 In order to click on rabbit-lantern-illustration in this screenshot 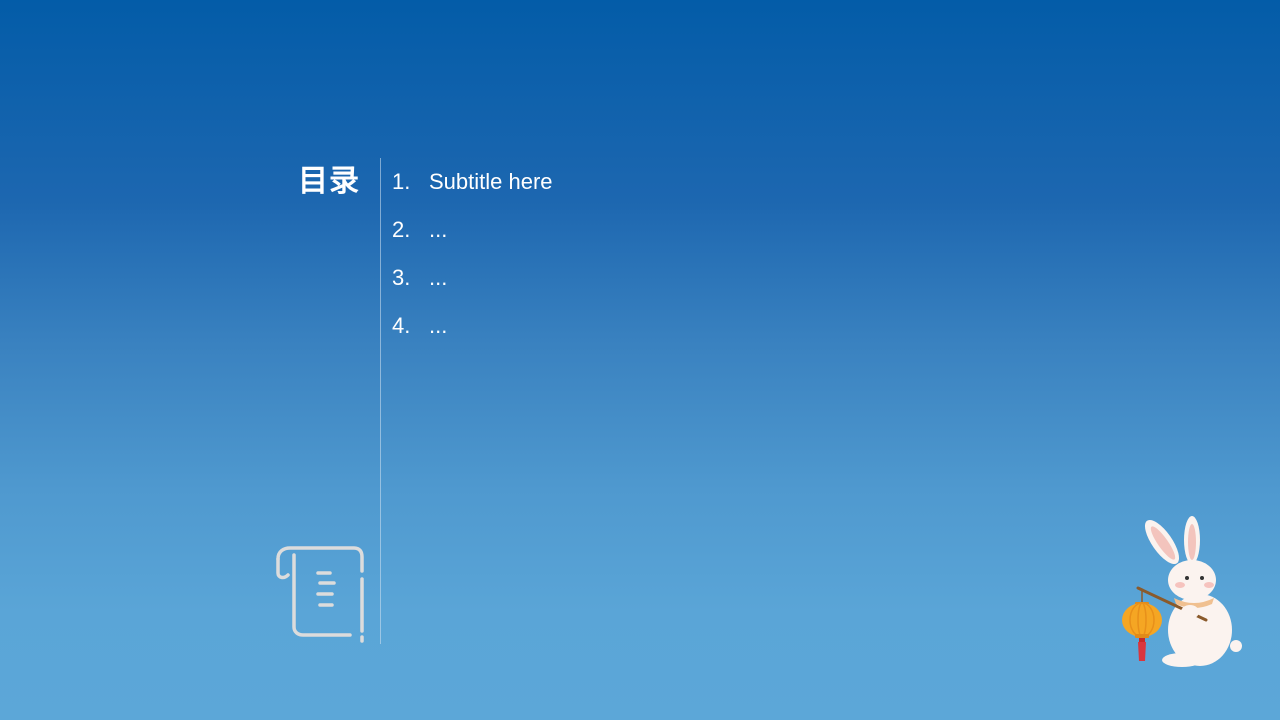, I will do `click(1182, 591)`.